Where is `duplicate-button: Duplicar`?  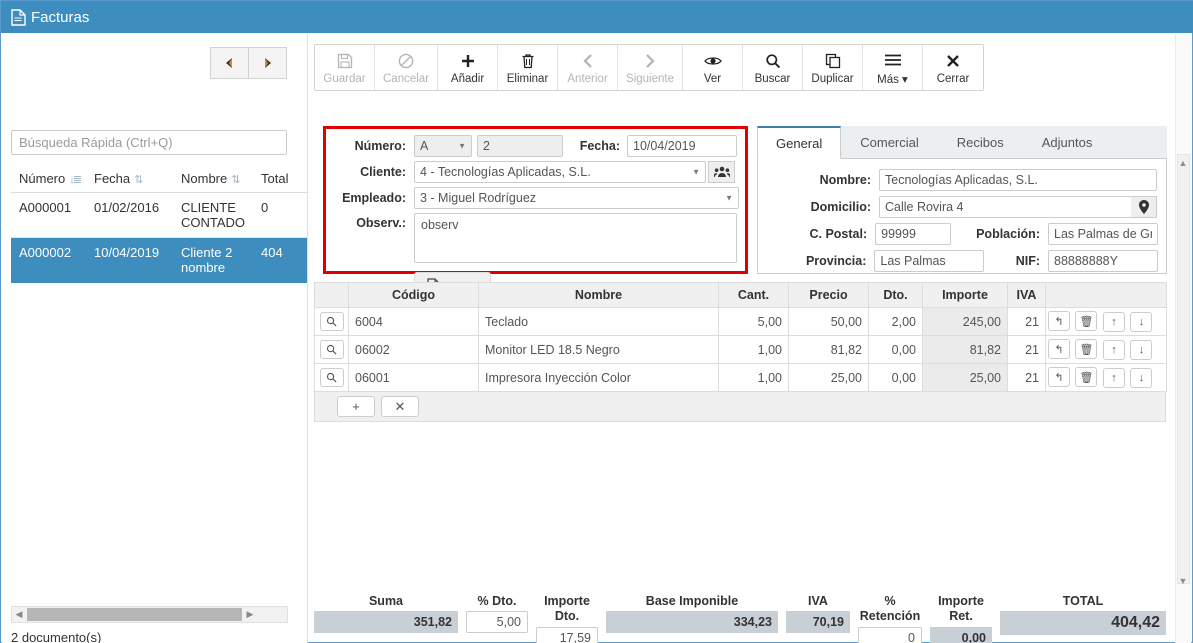 duplicate-button: Duplicar is located at coordinates (833, 67).